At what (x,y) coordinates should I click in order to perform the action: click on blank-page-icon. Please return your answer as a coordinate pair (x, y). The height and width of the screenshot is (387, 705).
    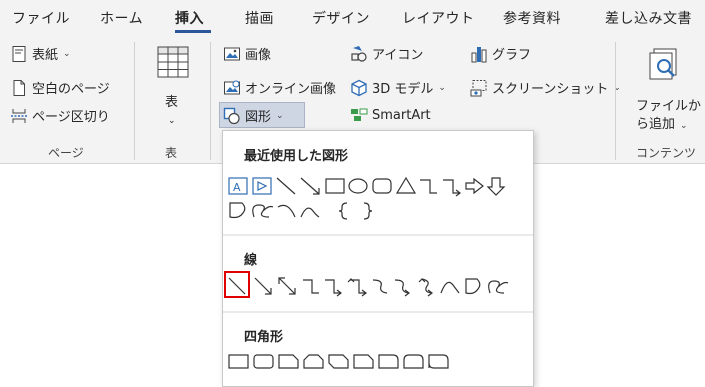
    Looking at the image, I should click on (19, 88).